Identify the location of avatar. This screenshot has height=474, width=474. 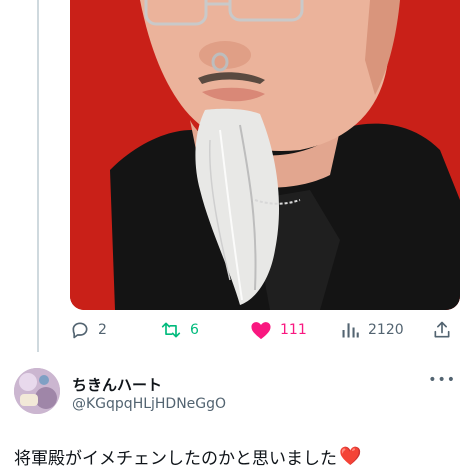
(37, 391).